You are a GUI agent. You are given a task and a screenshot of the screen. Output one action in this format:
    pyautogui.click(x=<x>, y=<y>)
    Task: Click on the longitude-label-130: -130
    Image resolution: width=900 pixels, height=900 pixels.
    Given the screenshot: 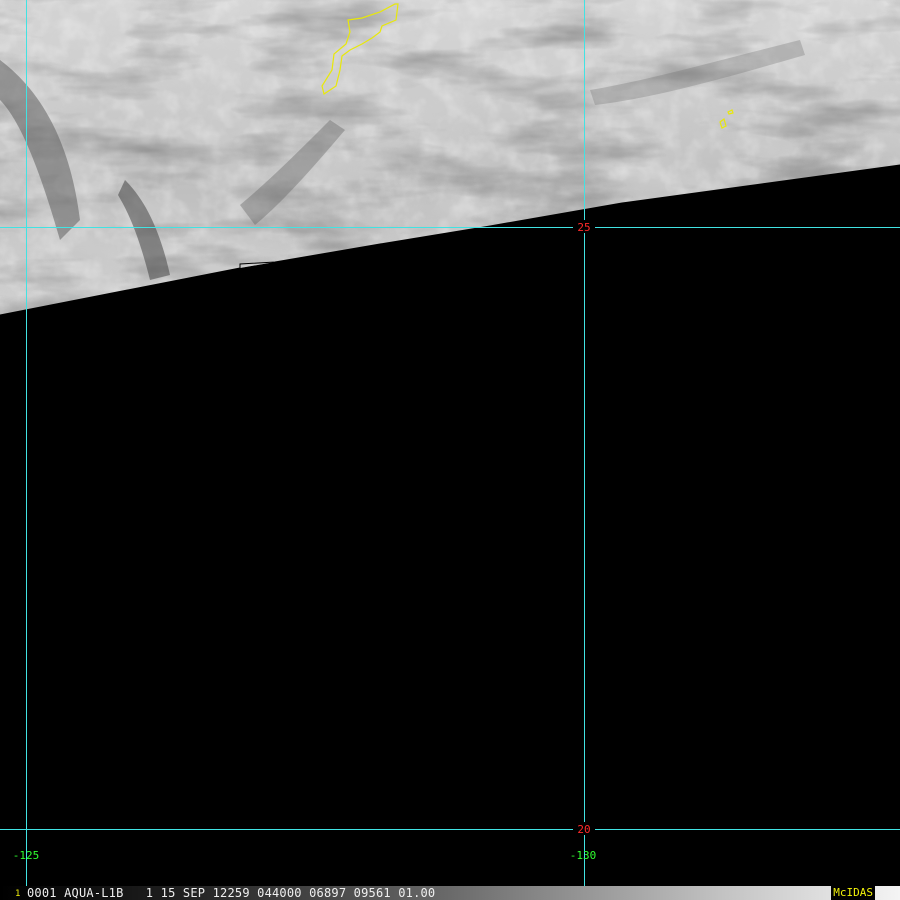 What is the action you would take?
    pyautogui.click(x=583, y=855)
    